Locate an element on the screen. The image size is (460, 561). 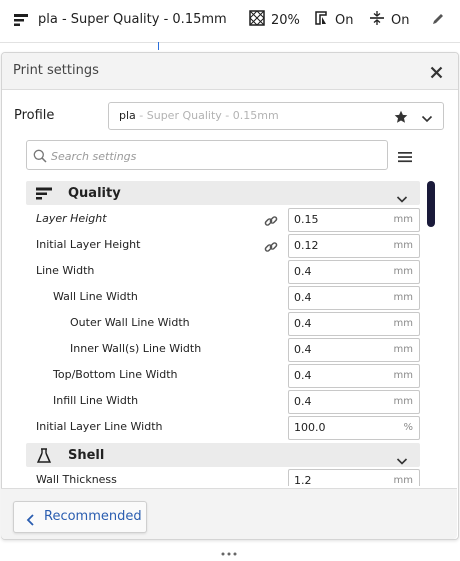
setting-input: 100.0 % is located at coordinates (354, 428).